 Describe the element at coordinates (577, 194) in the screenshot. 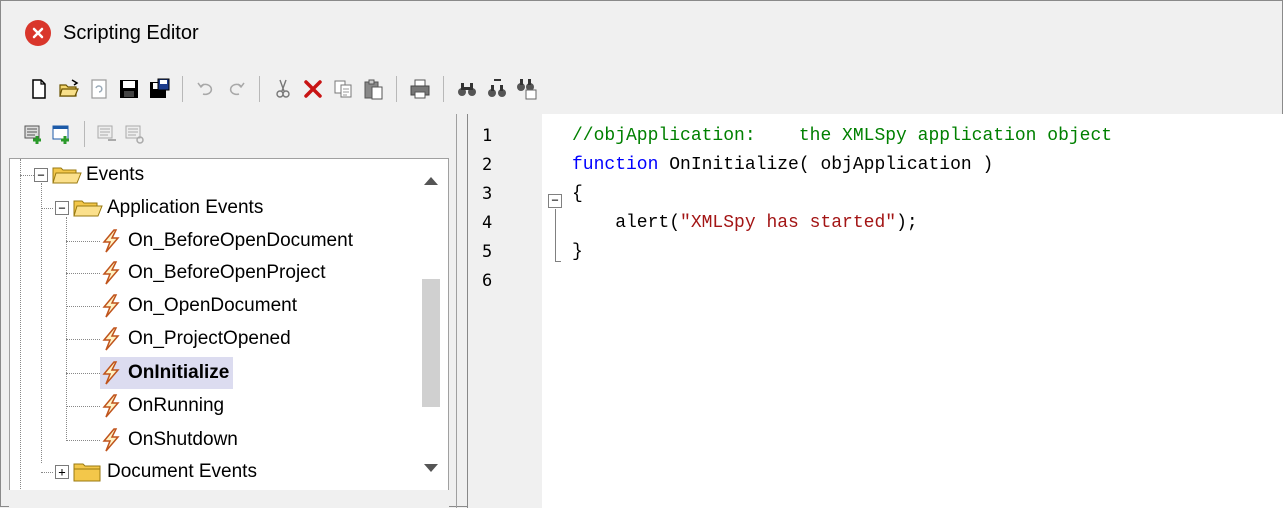

I see `code-line-open-brace: {` at that location.